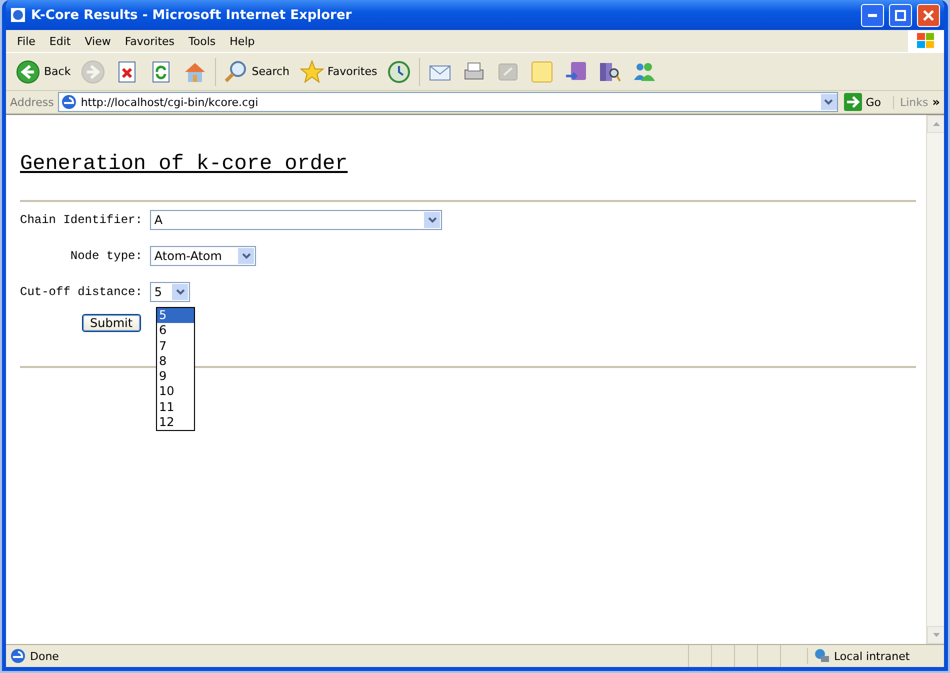  Describe the element at coordinates (192, 15) in the screenshot. I see `window-title: K-Core Results - Microsoft Internet Explorer` at that location.